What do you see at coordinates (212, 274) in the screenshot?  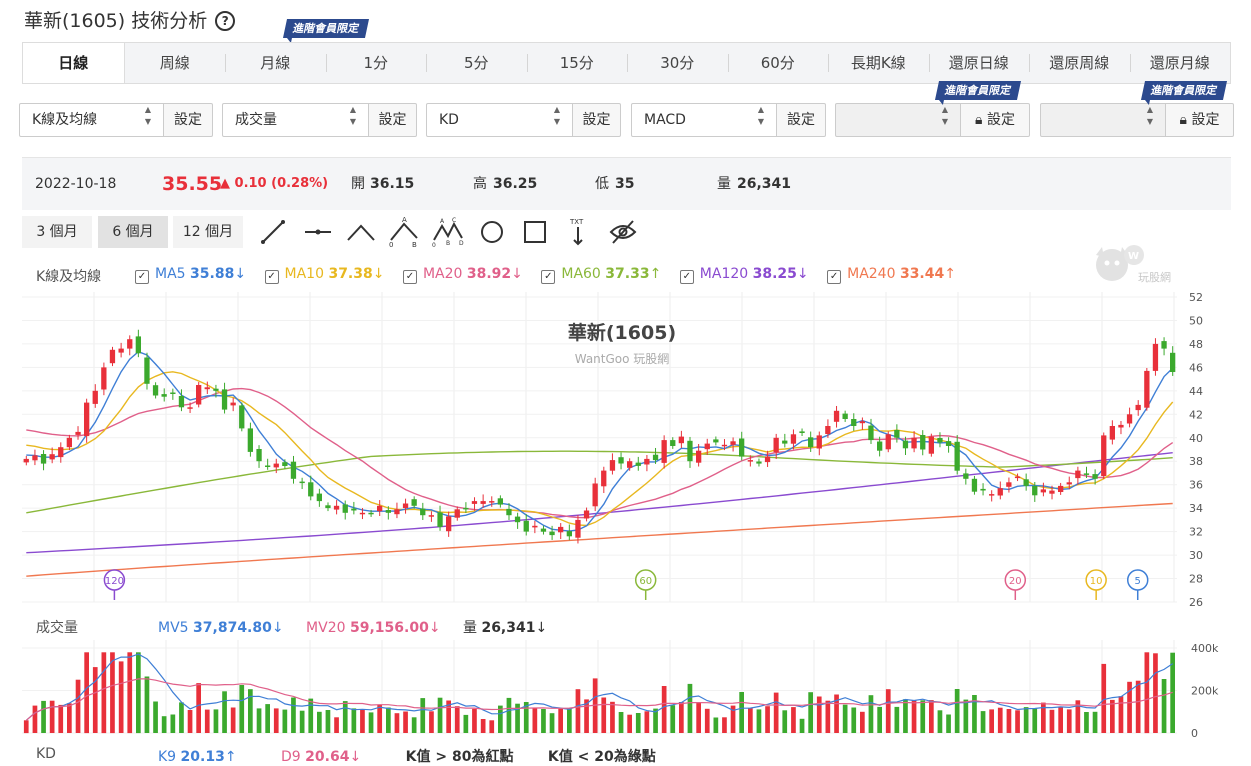 I see `ma5-value: 35.88` at bounding box center [212, 274].